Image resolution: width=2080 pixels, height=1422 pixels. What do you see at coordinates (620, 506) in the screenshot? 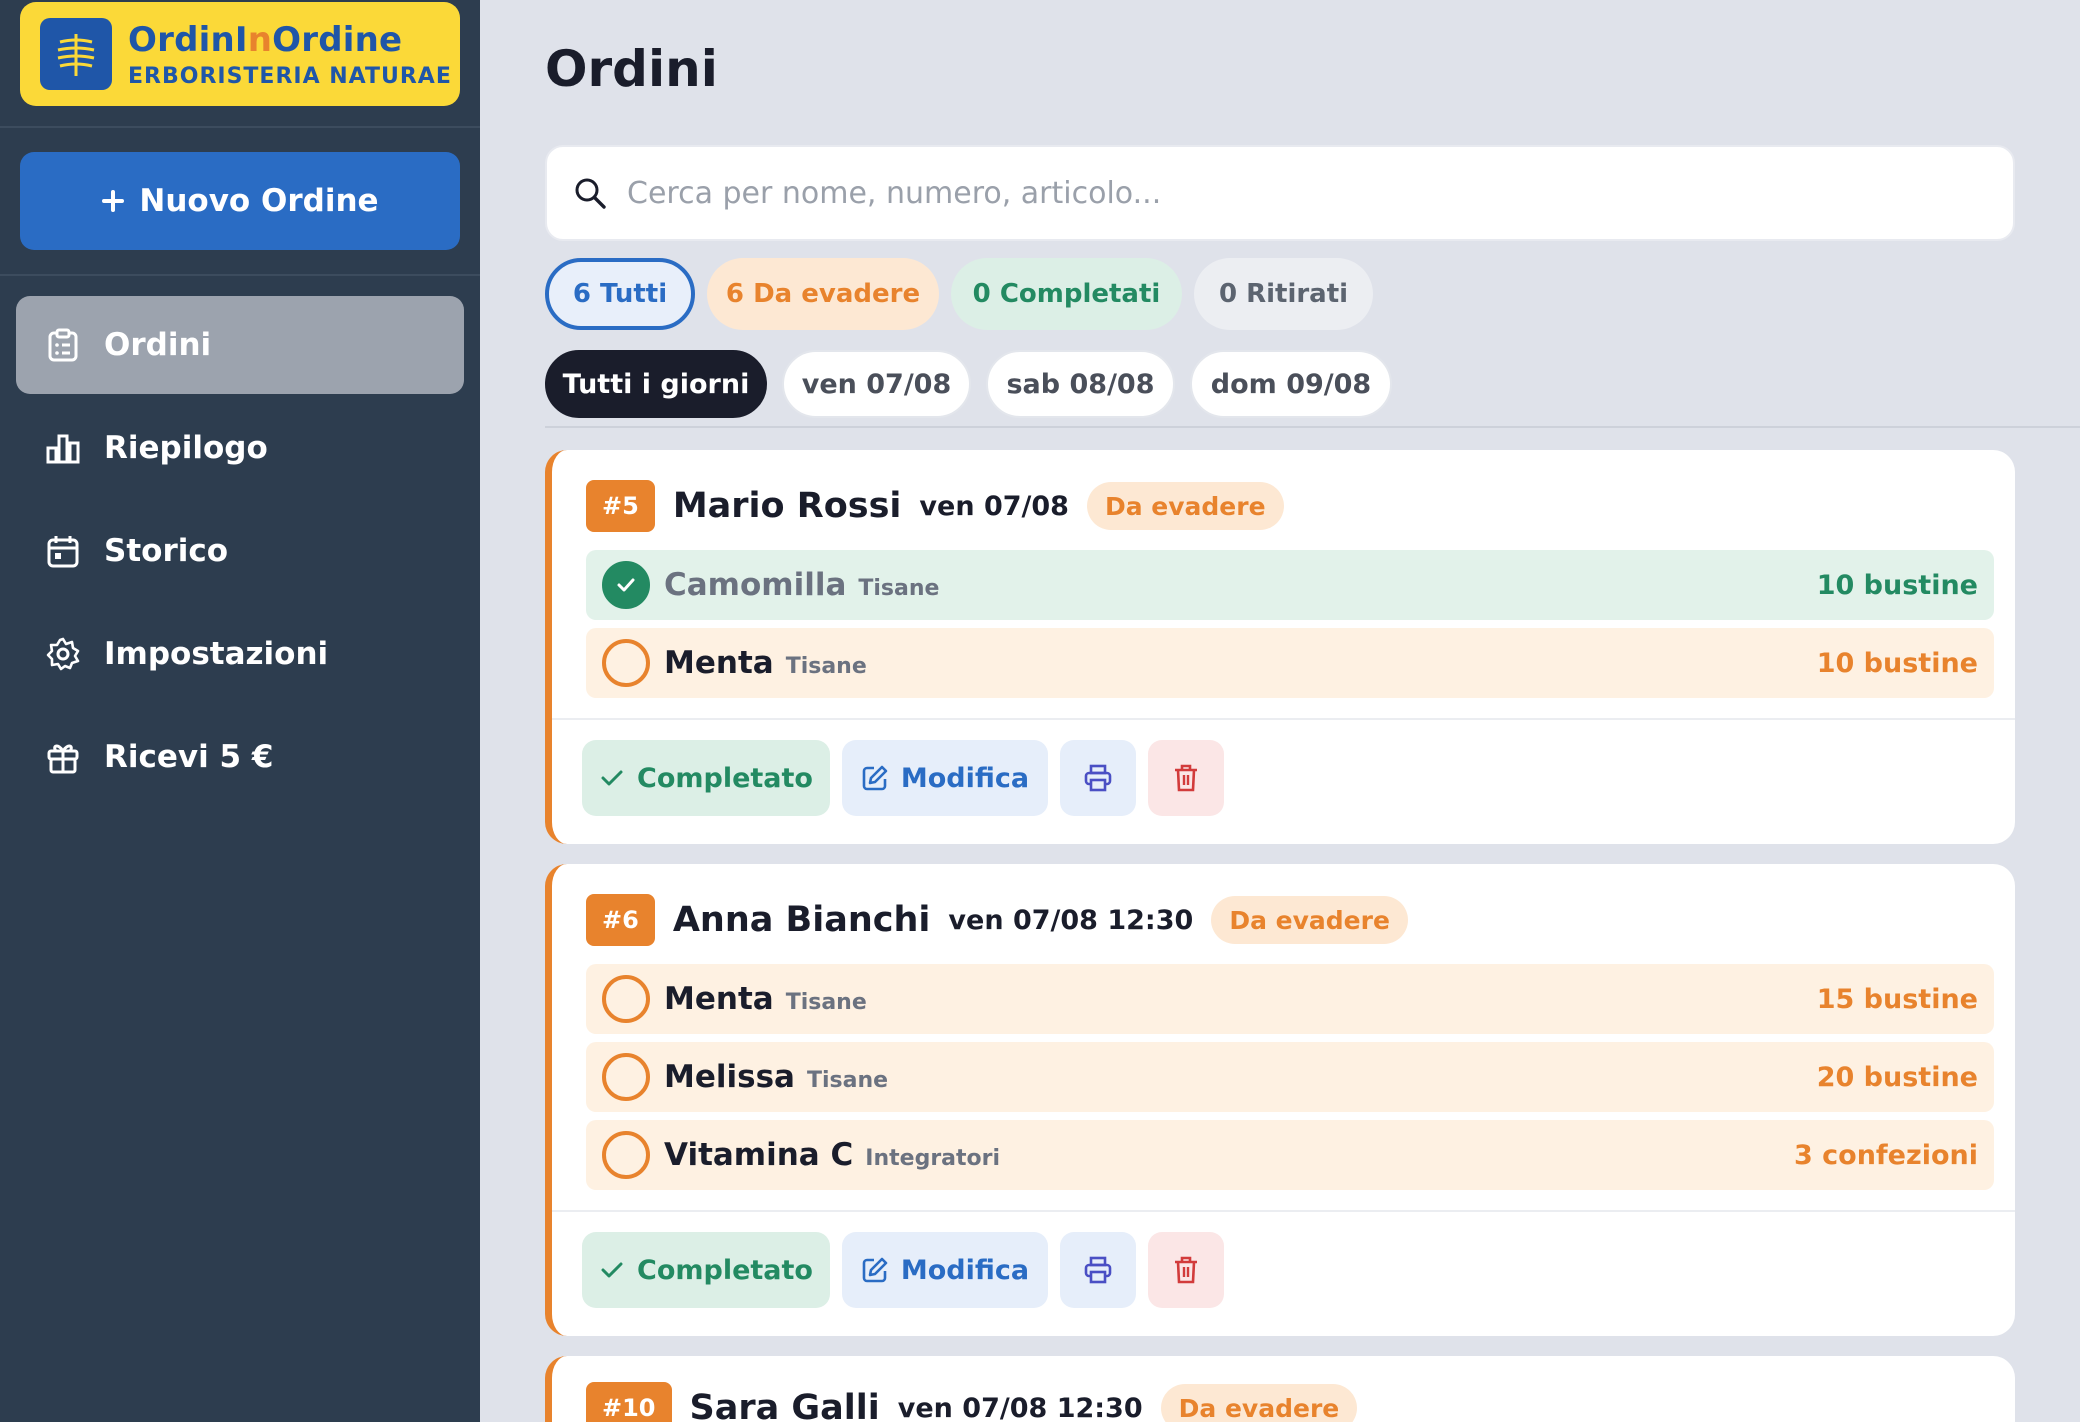
I see `order-number-badge: #5` at bounding box center [620, 506].